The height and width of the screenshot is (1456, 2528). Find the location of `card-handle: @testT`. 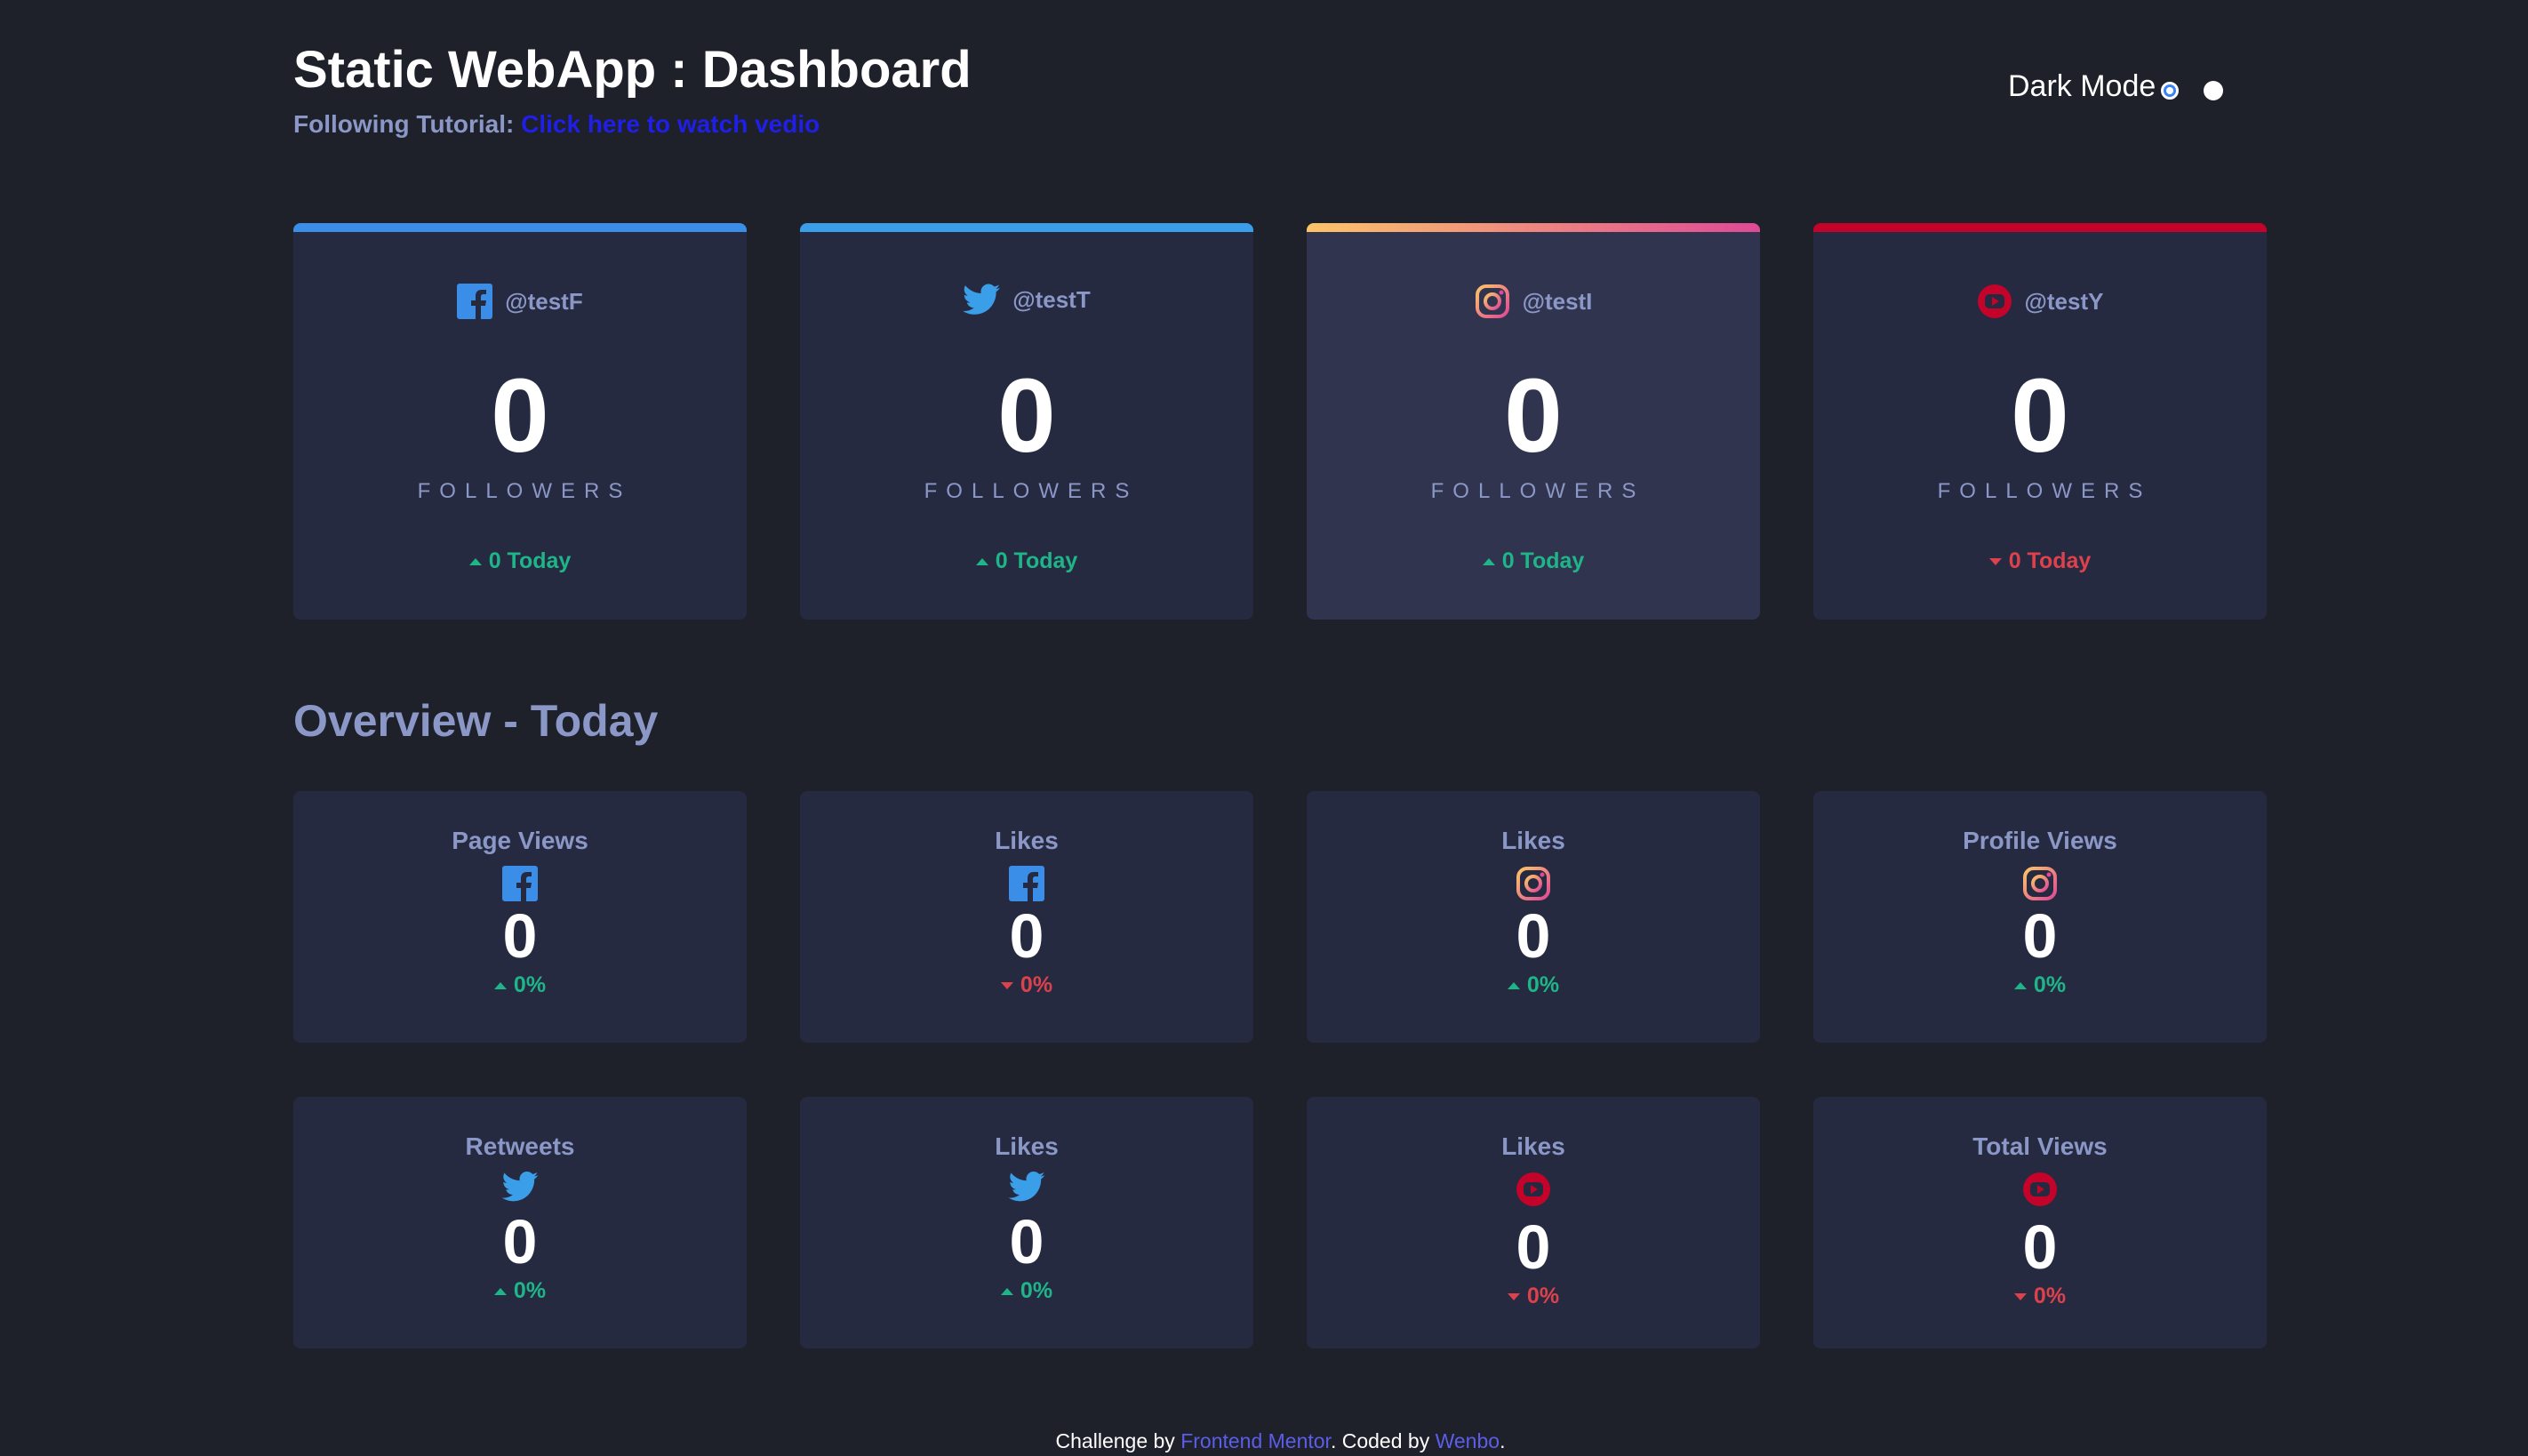

card-handle: @testT is located at coordinates (1026, 300).